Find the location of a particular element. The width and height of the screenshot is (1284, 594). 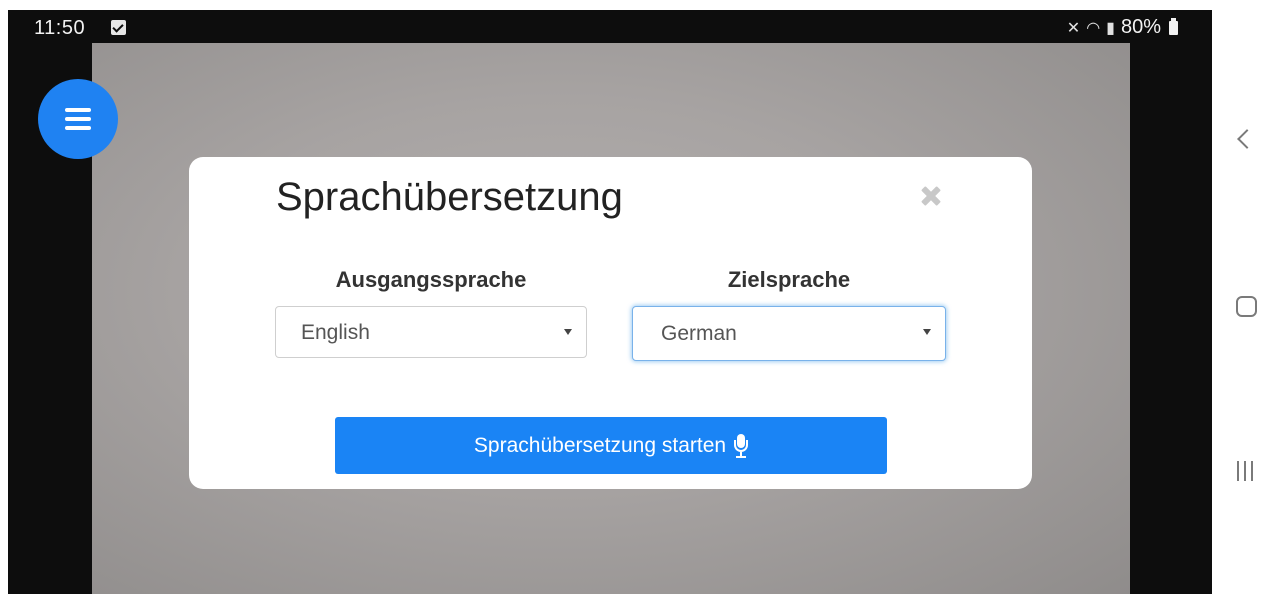

wifi-icon: ◠ is located at coordinates (1093, 28).